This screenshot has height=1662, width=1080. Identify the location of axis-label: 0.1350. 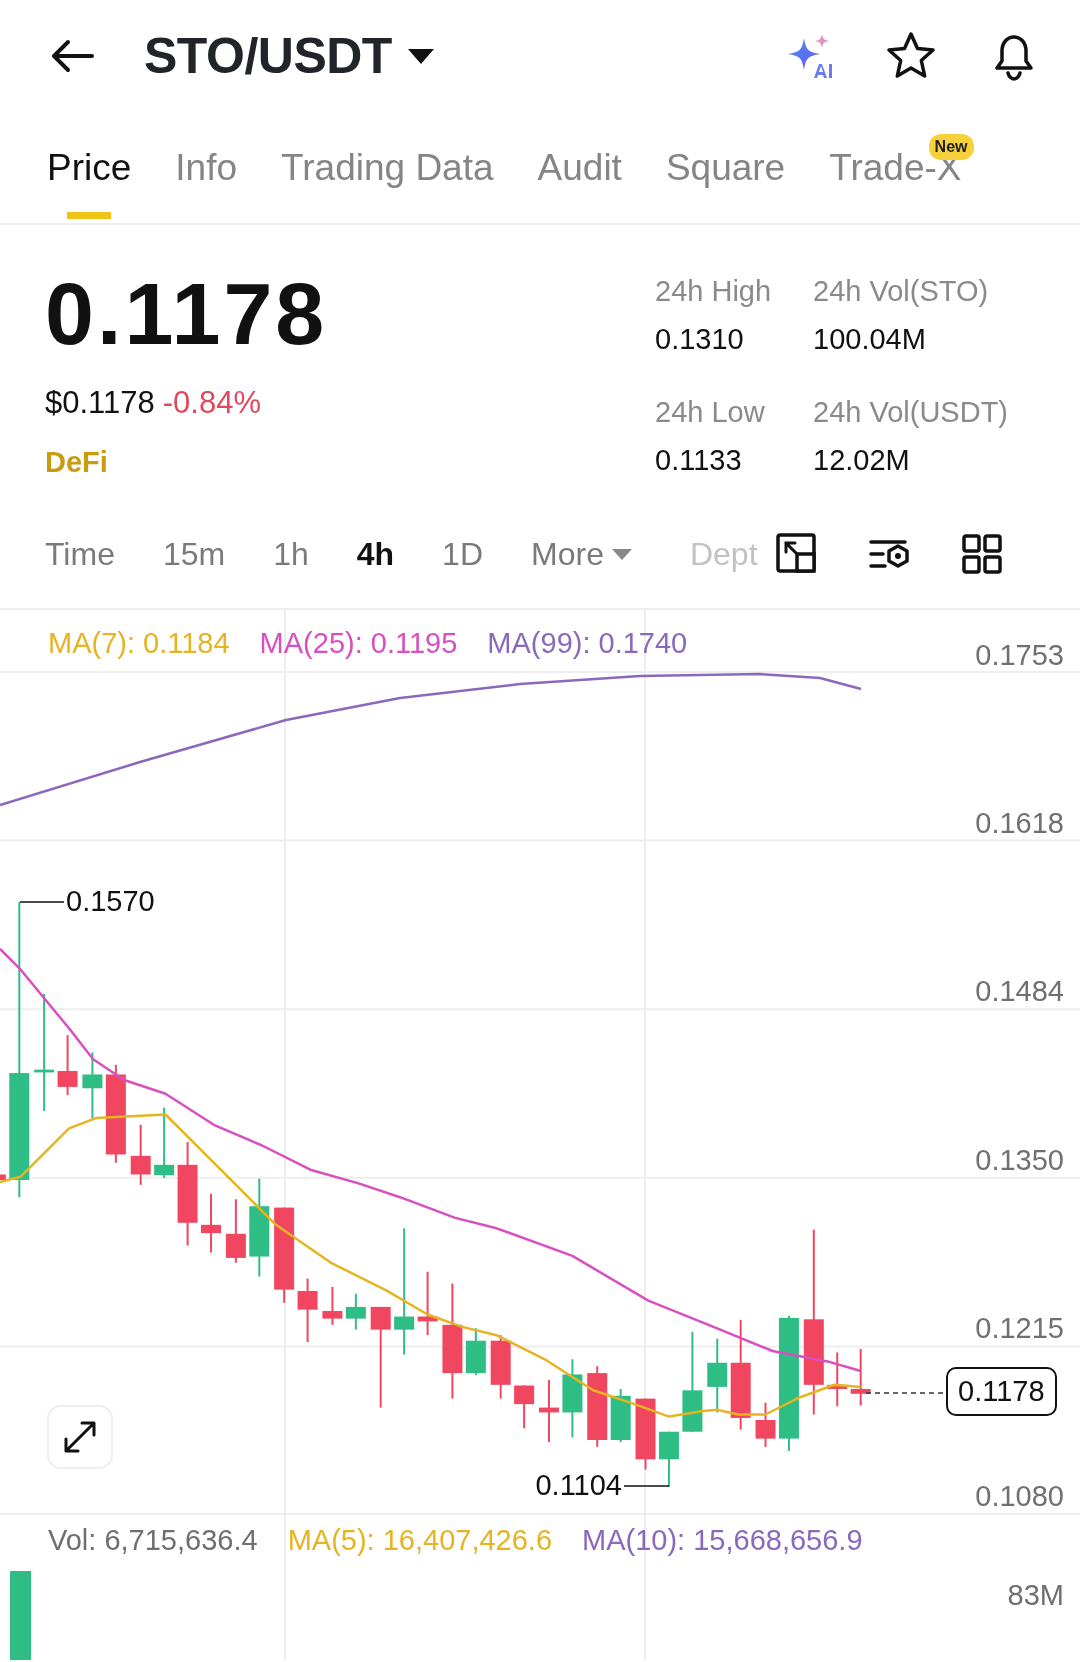
(1019, 1160).